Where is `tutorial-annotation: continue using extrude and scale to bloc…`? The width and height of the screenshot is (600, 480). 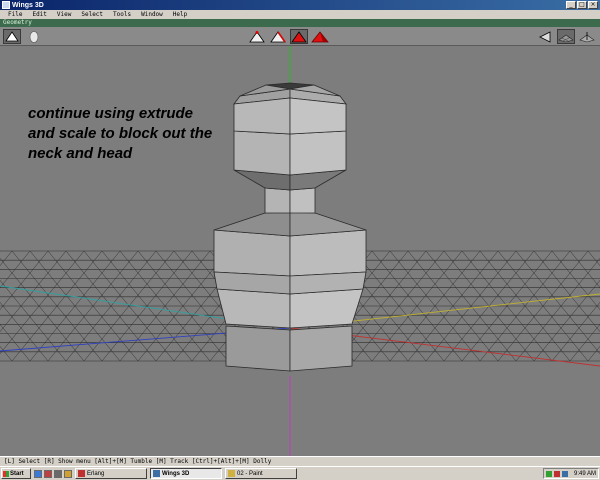
tutorial-annotation: continue using extrude and scale to bloc… is located at coordinates (120, 133).